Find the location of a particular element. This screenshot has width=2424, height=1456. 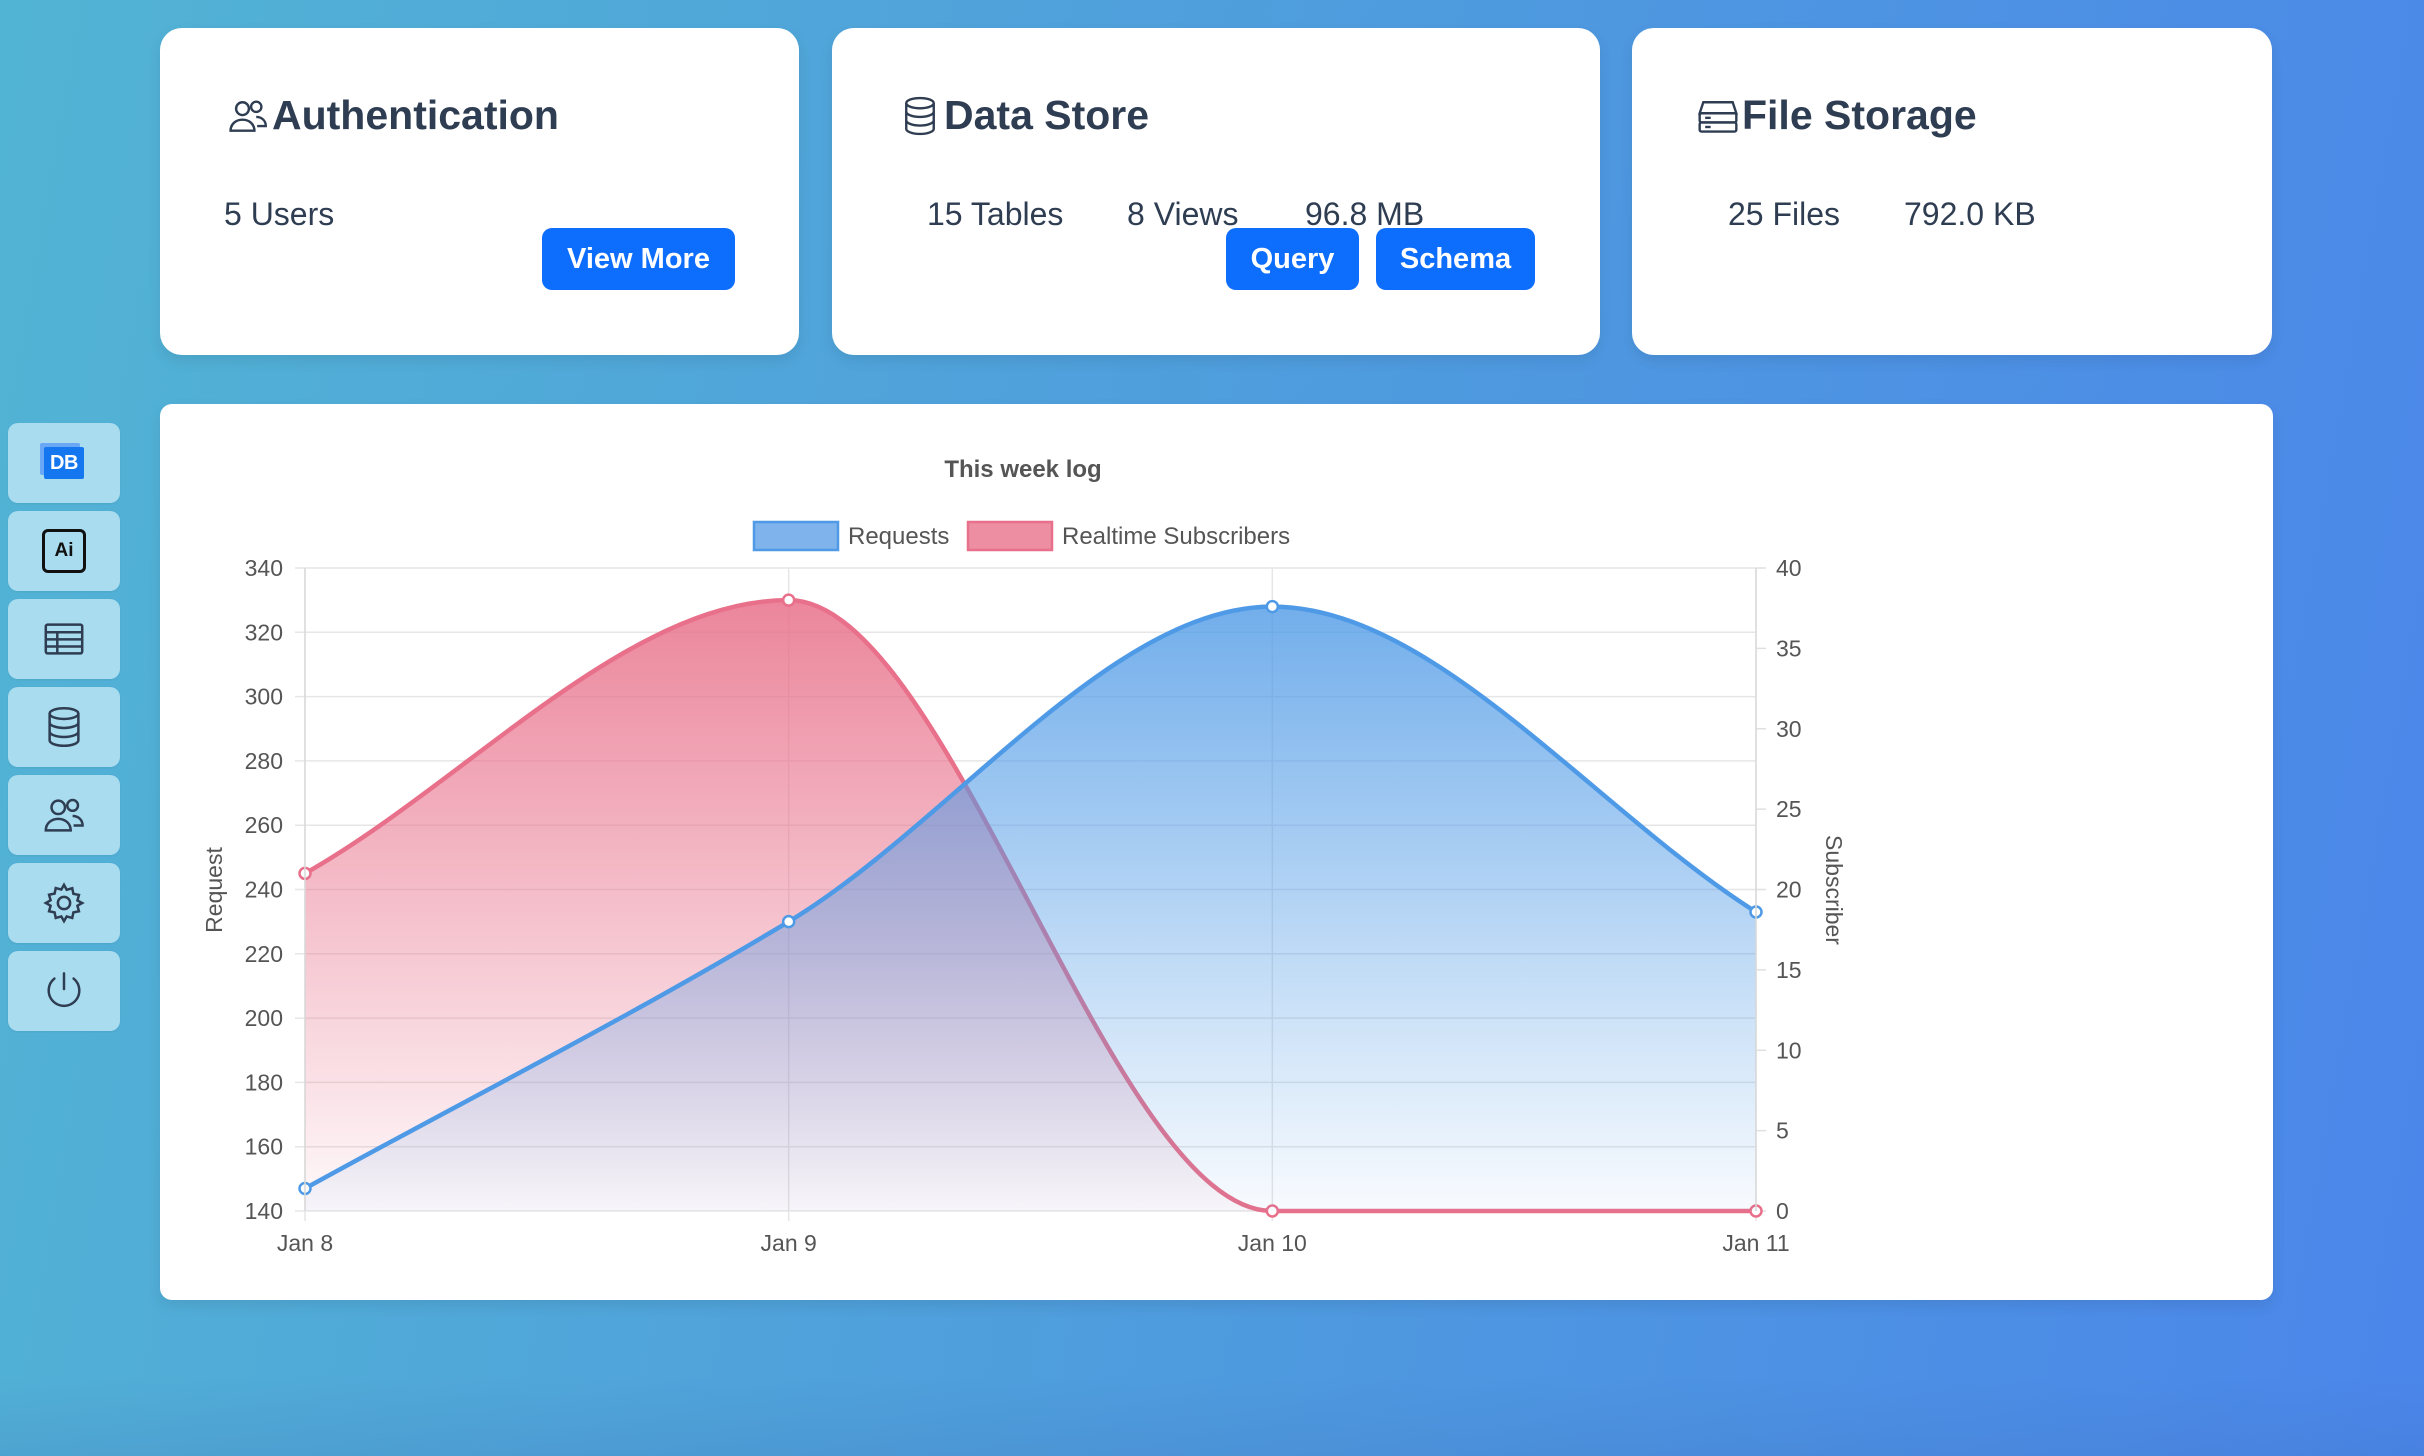

file-storage-card: File Storage 25 Files 792.0 KB is located at coordinates (1952, 191).